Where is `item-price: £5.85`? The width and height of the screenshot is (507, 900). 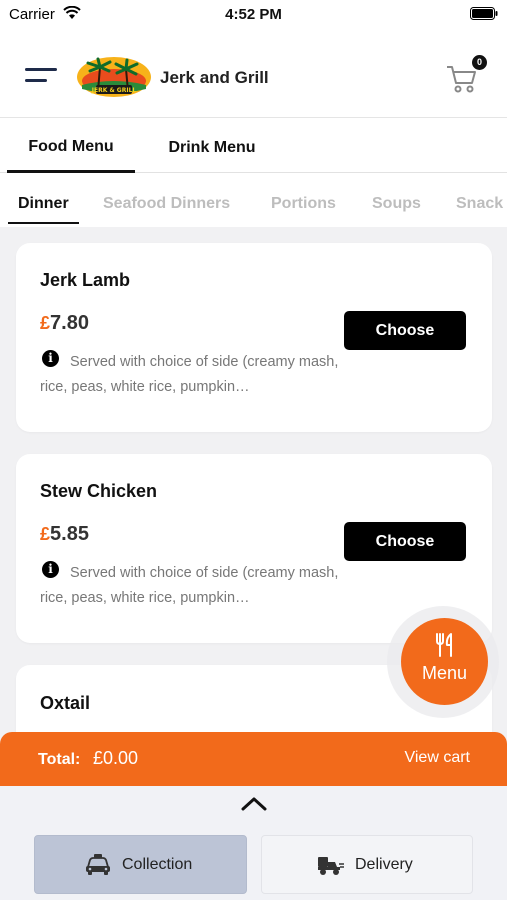 item-price: £5.85 is located at coordinates (64, 534).